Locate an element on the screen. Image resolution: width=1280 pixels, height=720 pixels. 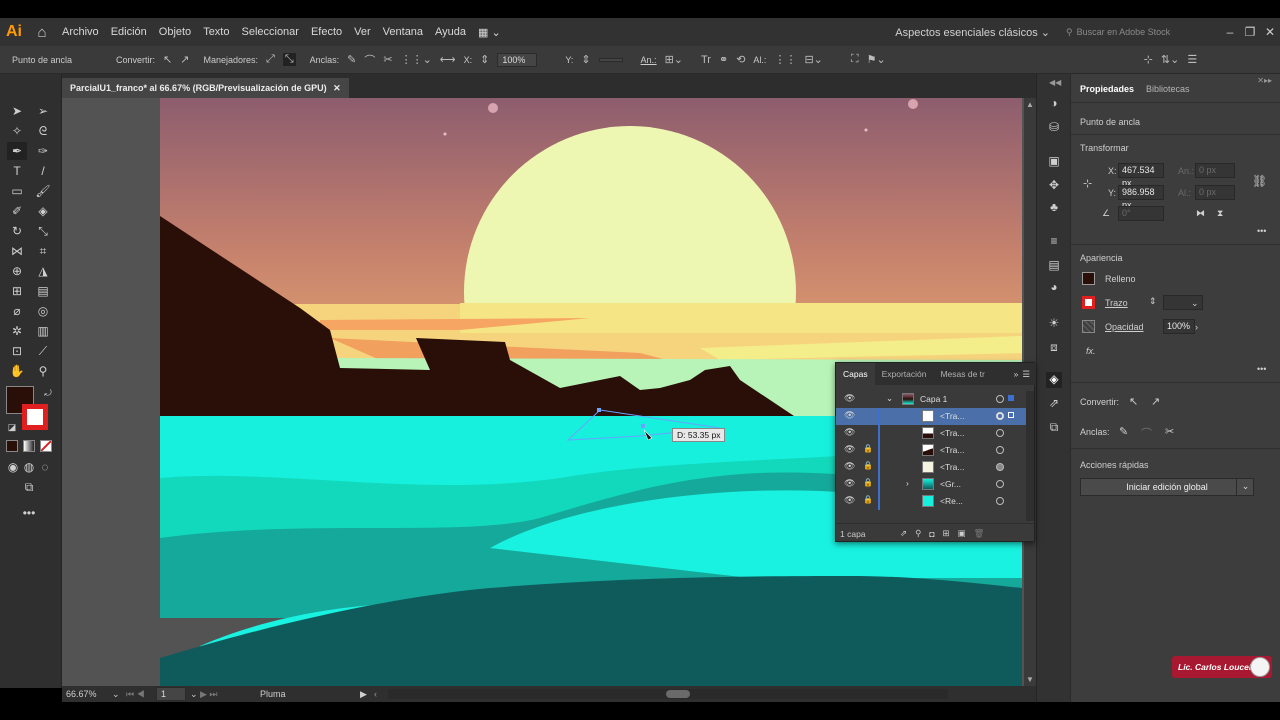
eraser-tool-icon: ◈ is located at coordinates (43, 211).